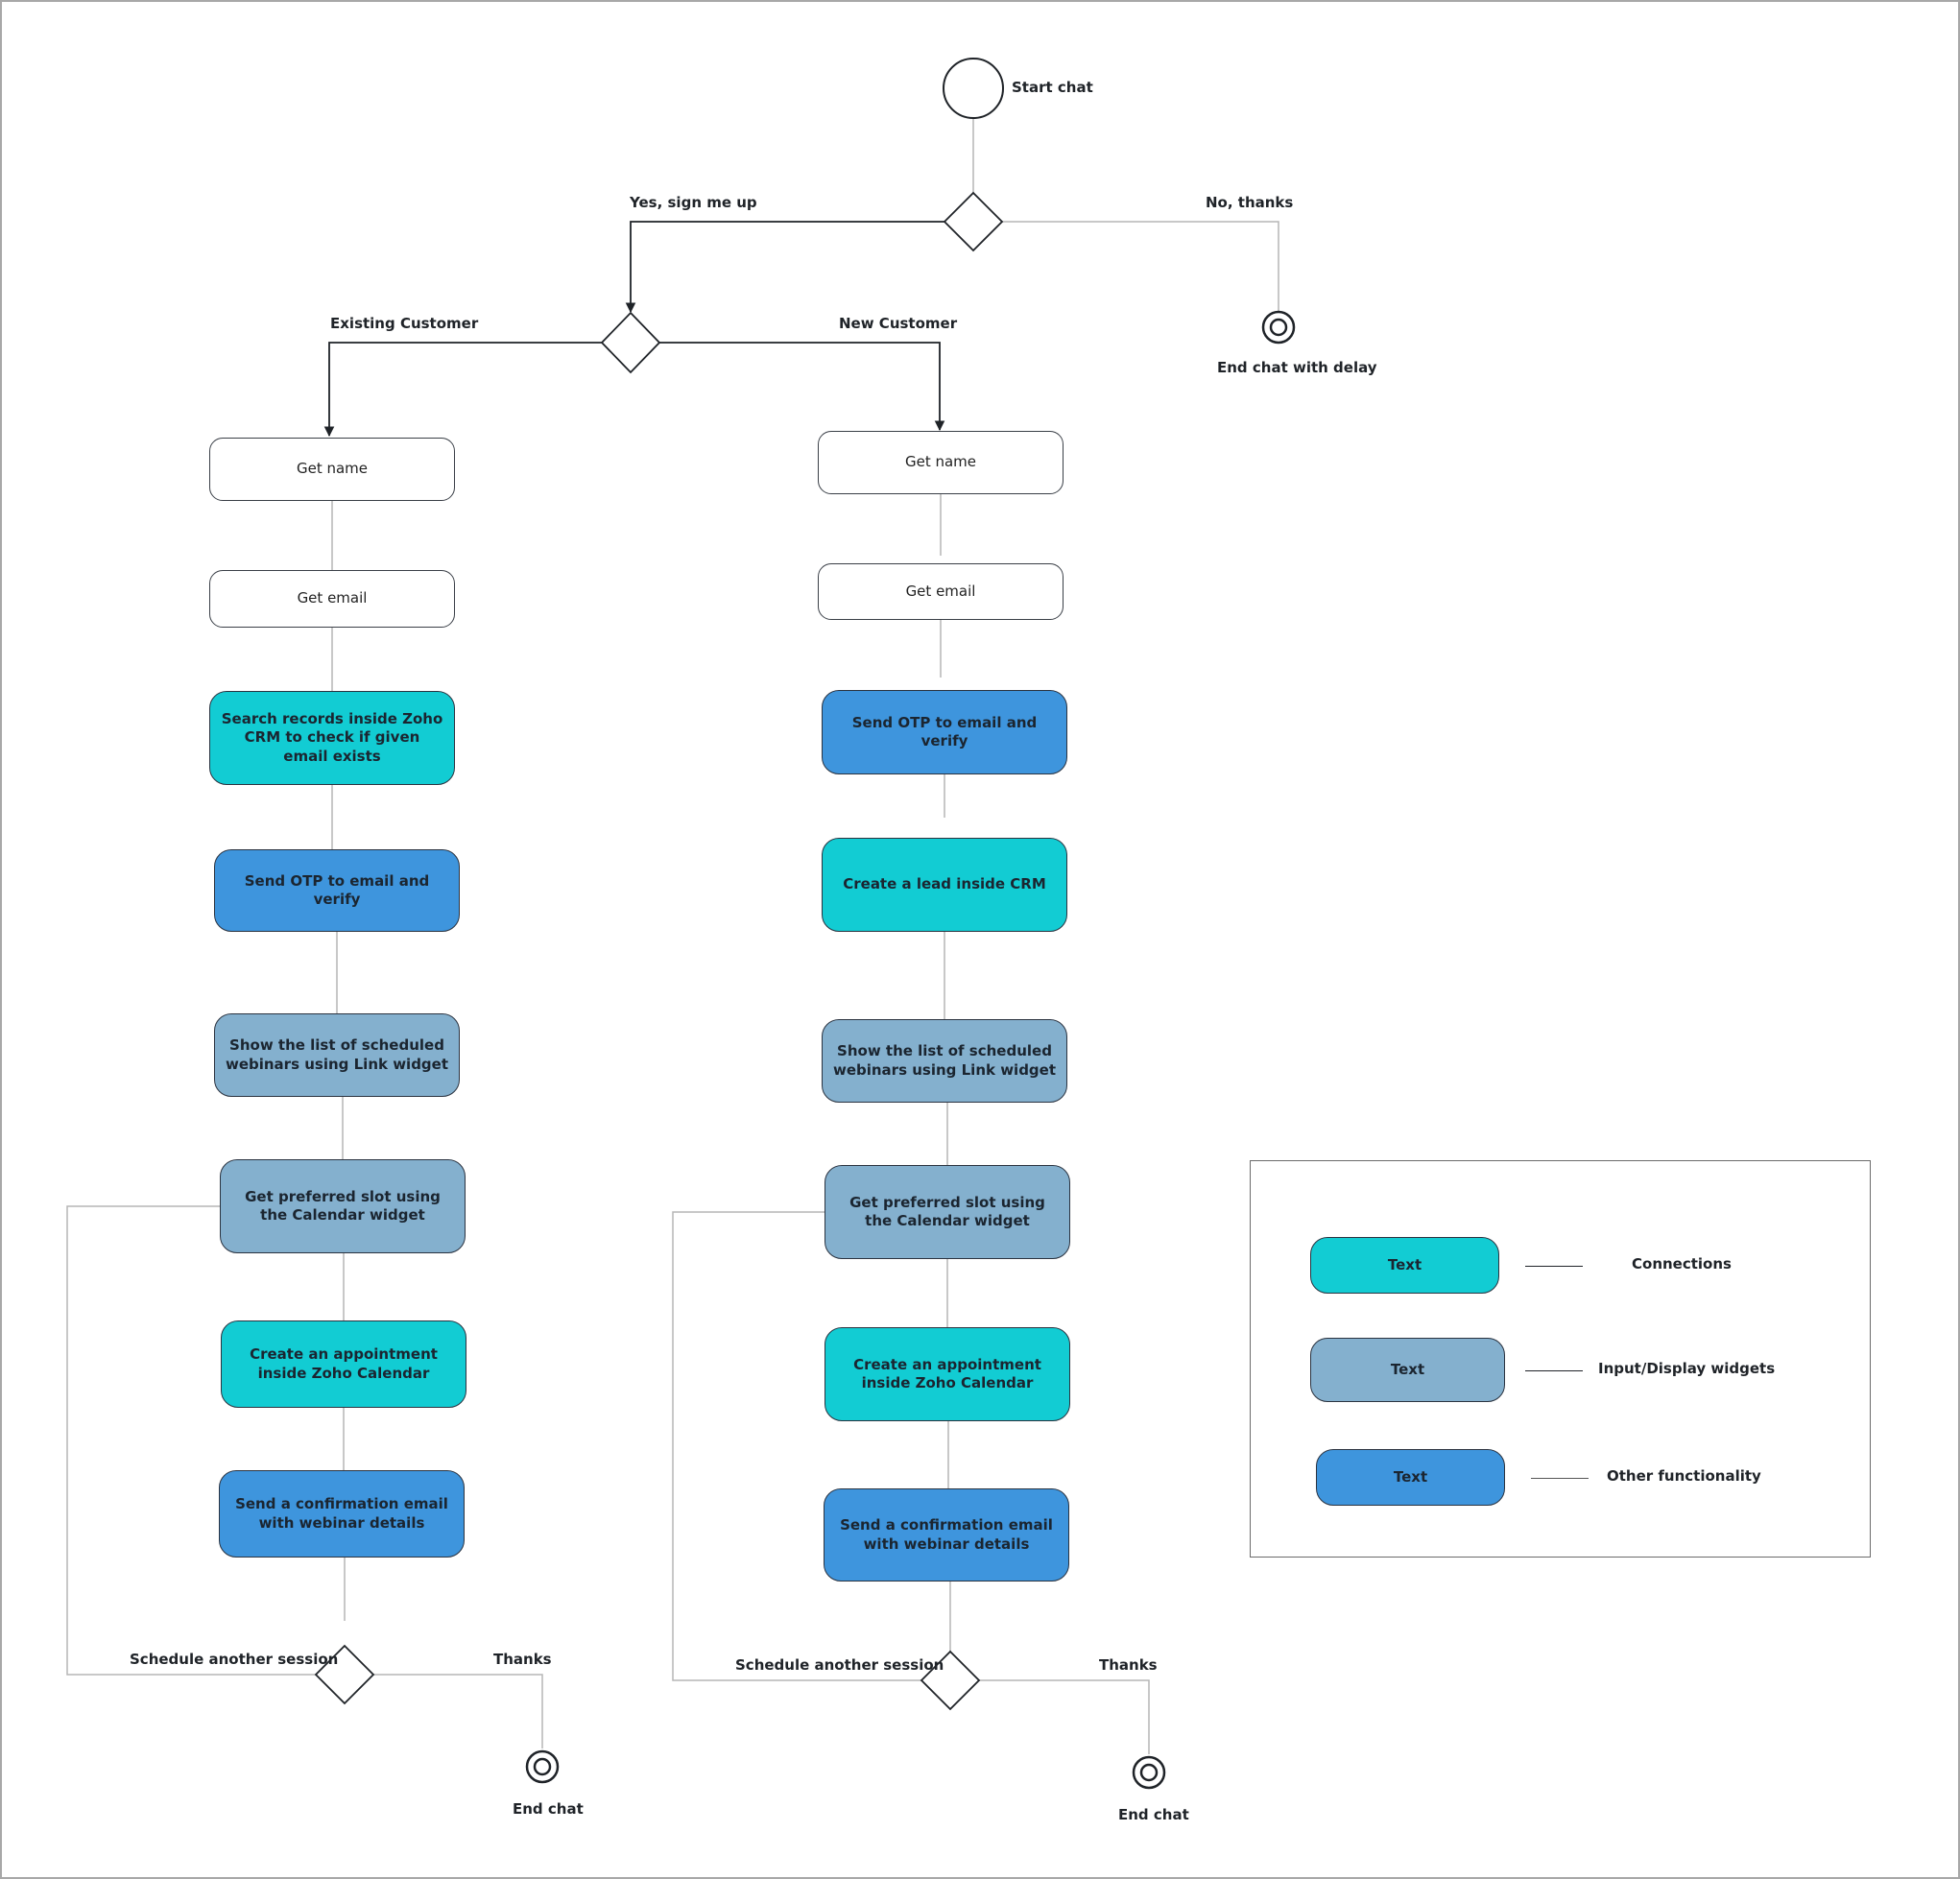  Describe the element at coordinates (898, 323) in the screenshot. I see `new-customer-label: New Customer` at that location.